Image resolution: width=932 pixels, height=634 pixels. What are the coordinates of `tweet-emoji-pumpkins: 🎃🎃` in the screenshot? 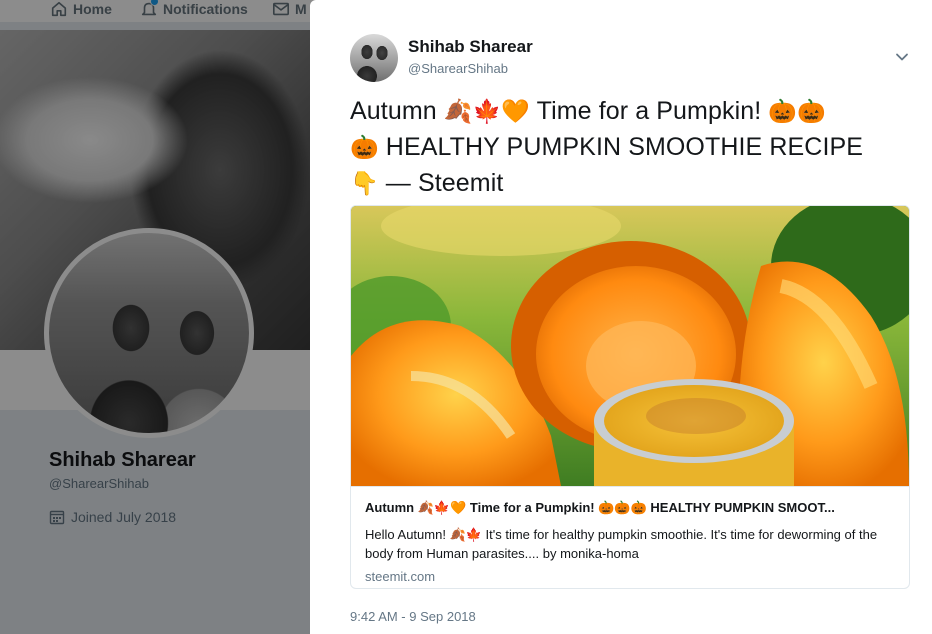 It's located at (797, 112).